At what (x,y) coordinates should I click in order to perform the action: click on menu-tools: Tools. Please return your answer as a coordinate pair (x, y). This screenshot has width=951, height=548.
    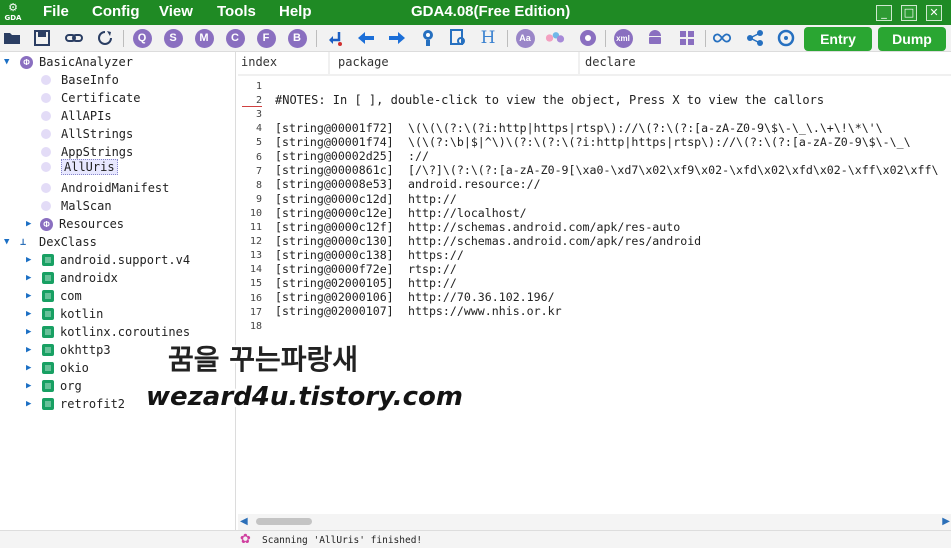
    Looking at the image, I should click on (236, 11).